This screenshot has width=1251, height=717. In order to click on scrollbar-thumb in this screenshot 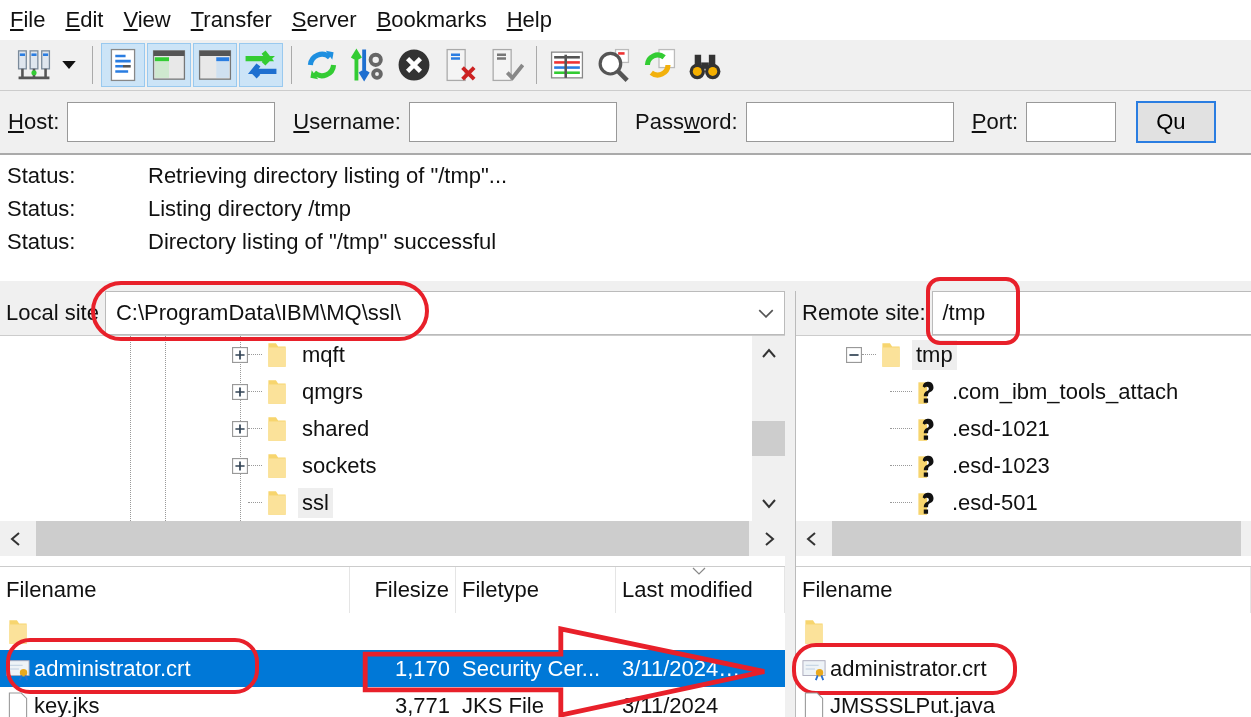, I will do `click(768, 438)`.